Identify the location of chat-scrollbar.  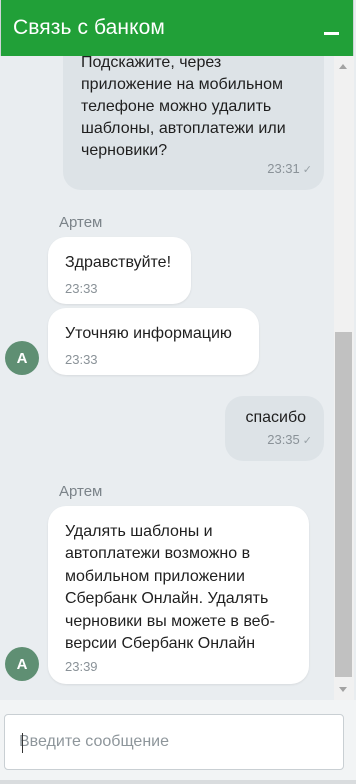
(344, 378).